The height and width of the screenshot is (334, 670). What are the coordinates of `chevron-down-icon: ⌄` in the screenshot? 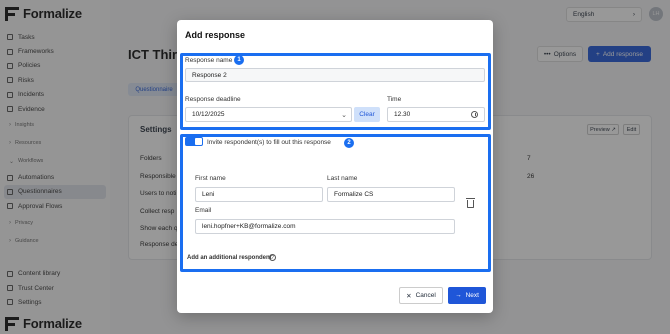 It's located at (344, 115).